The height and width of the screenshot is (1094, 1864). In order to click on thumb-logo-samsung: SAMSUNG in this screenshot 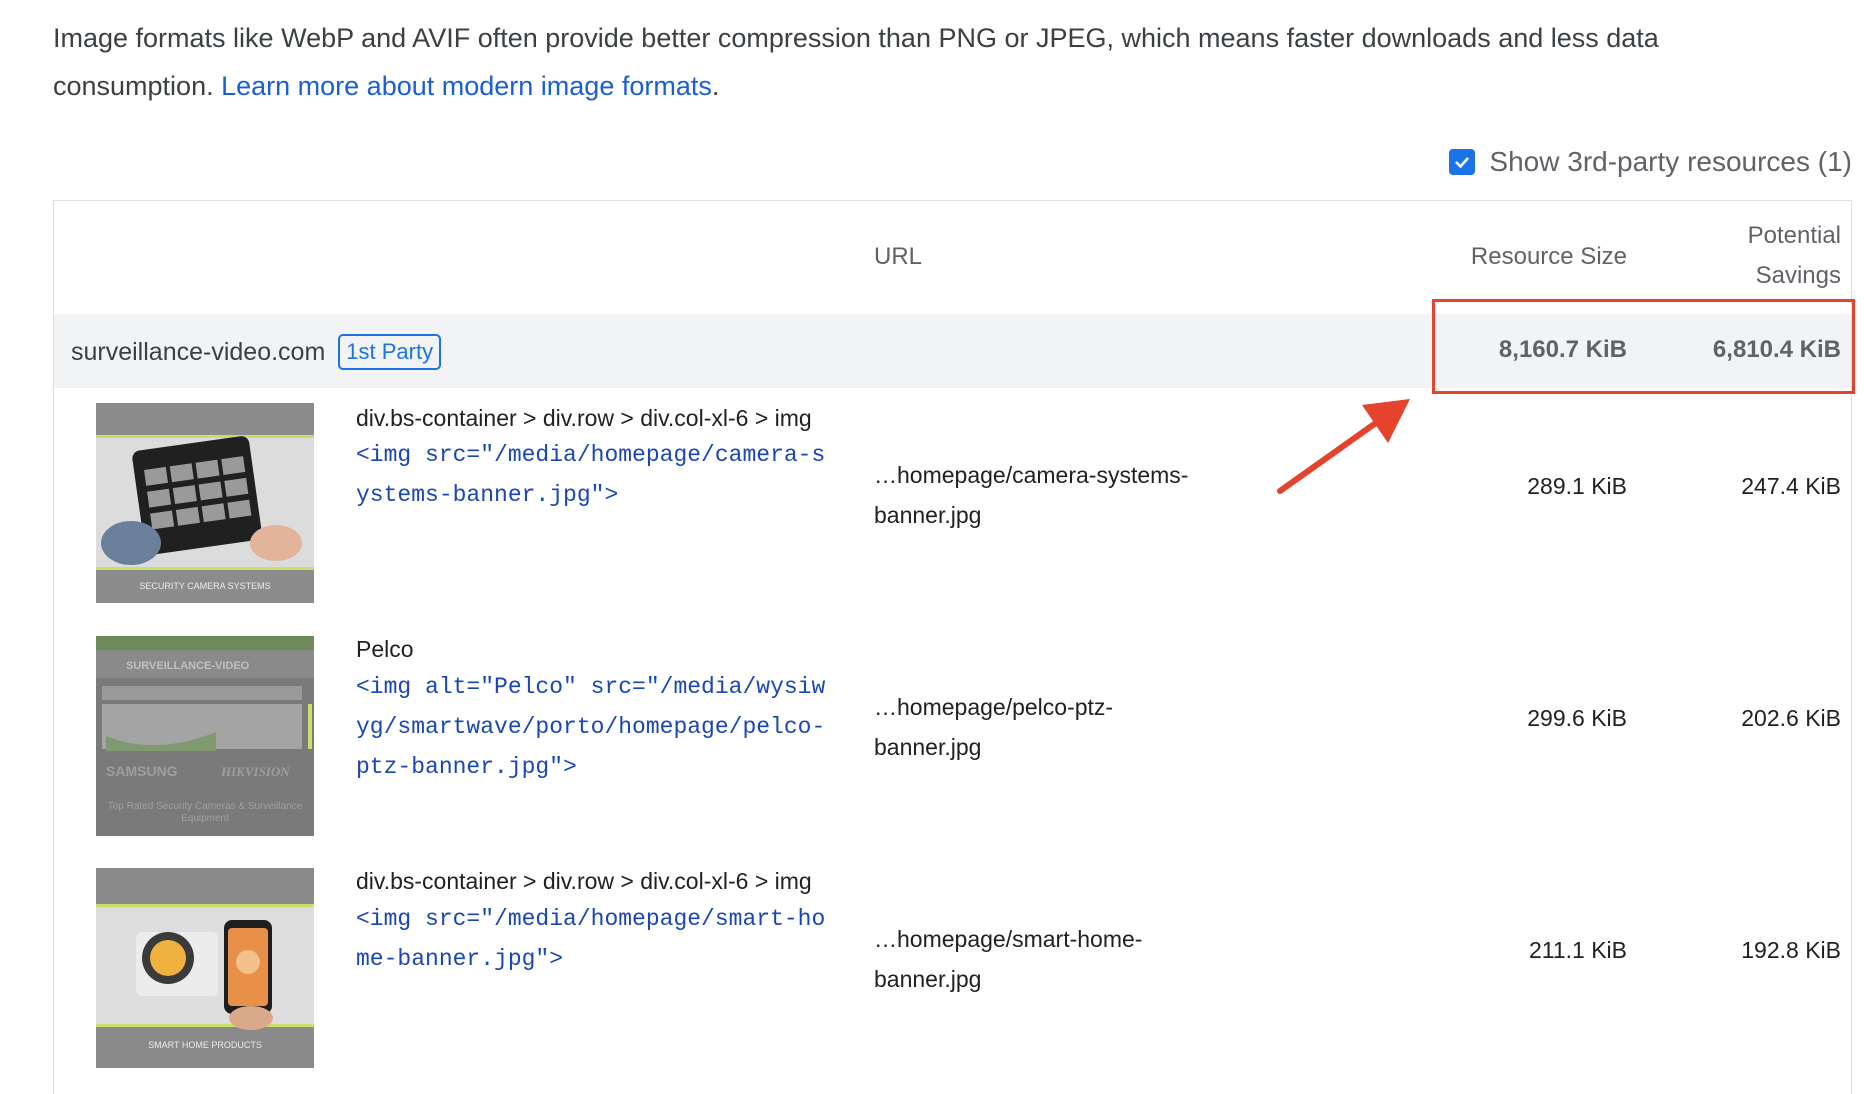, I will do `click(142, 771)`.